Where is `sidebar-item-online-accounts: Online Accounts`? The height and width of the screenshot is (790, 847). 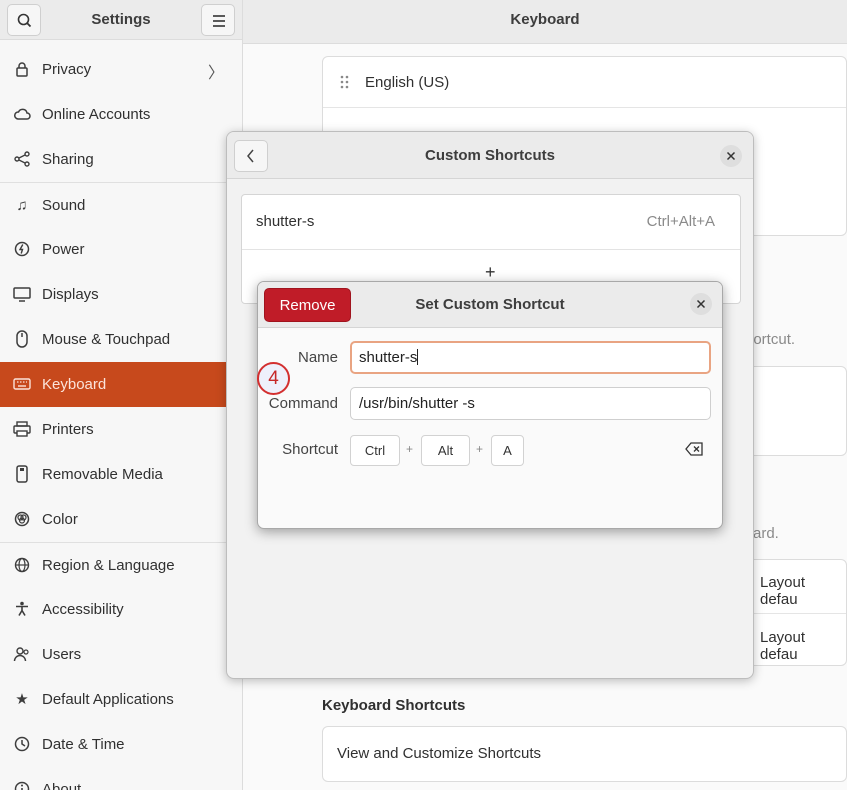
sidebar-item-online-accounts: Online Accounts is located at coordinates (121, 114).